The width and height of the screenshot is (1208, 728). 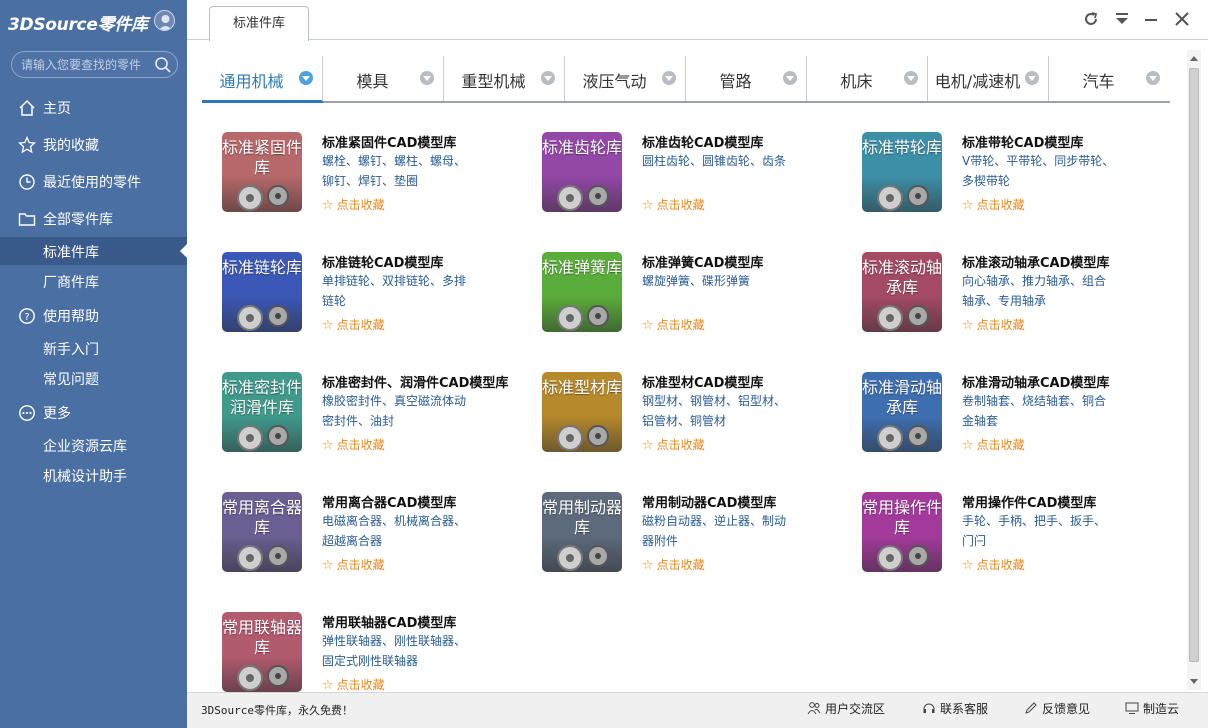 What do you see at coordinates (902, 412) in the screenshot?
I see `library-thumbnail: 标准滑动轴承库` at bounding box center [902, 412].